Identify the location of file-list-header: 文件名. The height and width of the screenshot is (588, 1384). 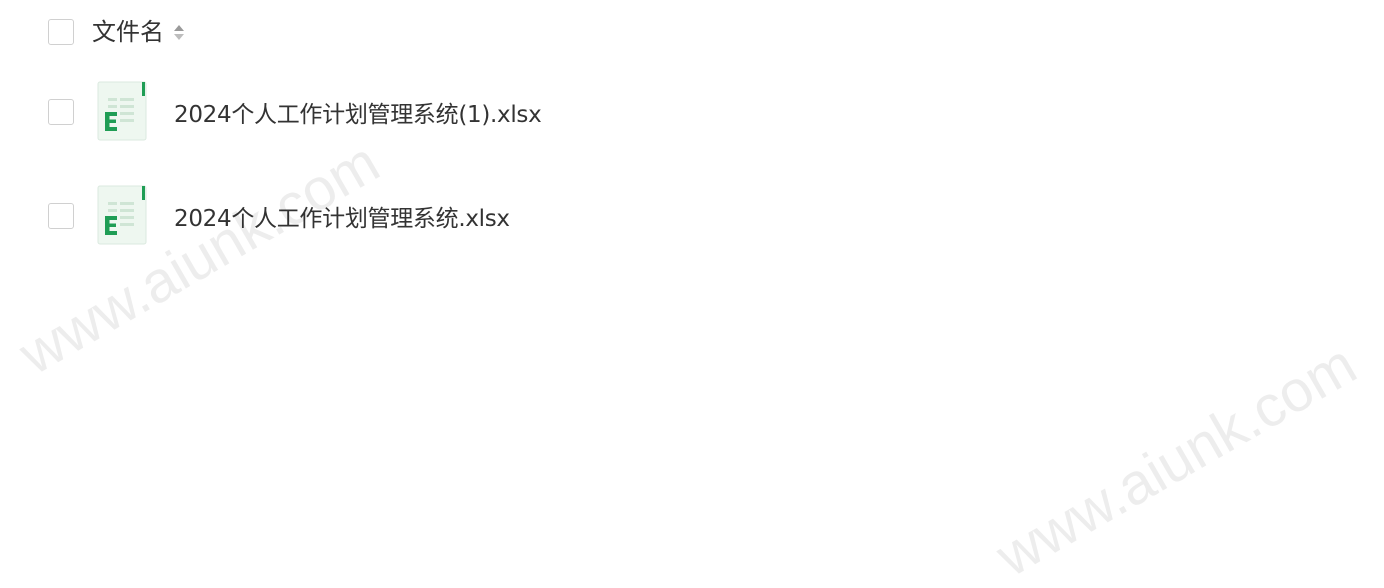
(117, 32).